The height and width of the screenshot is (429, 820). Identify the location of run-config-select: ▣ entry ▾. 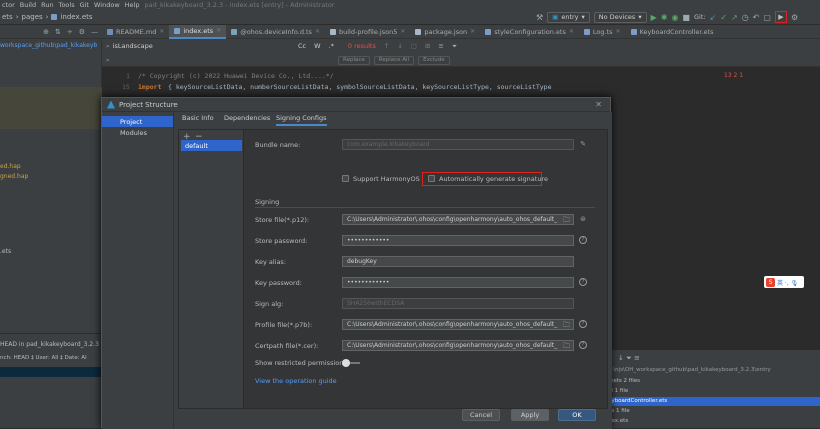
(568, 17).